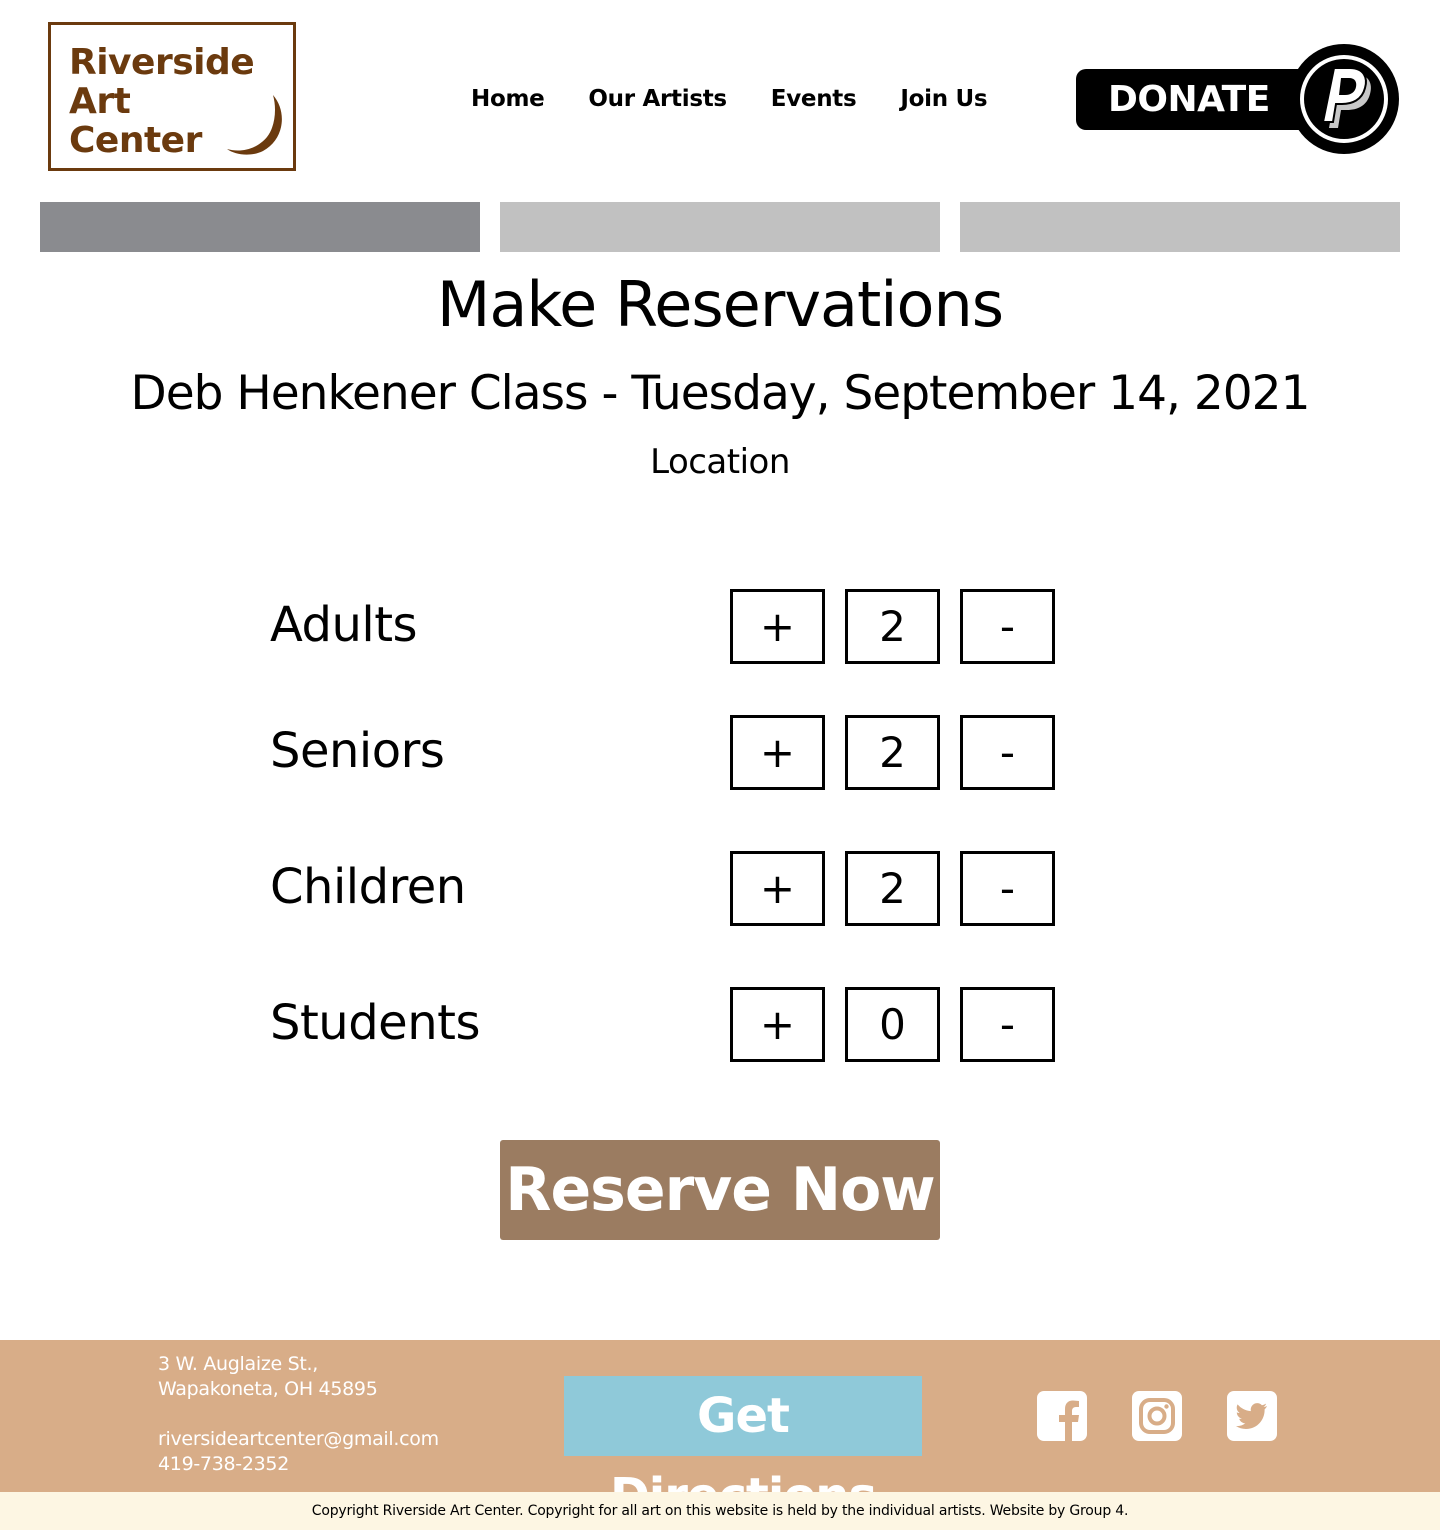 The height and width of the screenshot is (1536, 1440). What do you see at coordinates (720, 1190) in the screenshot?
I see `reserve-now-button: Reserve Now` at bounding box center [720, 1190].